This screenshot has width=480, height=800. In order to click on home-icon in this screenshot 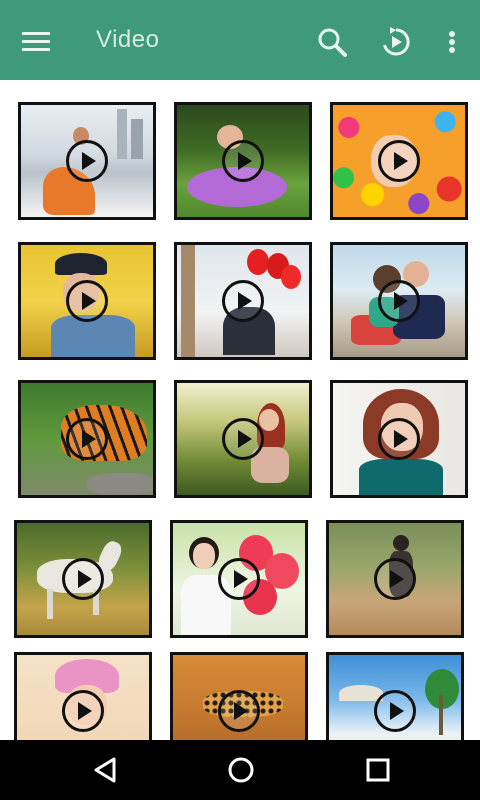, I will do `click(241, 770)`.